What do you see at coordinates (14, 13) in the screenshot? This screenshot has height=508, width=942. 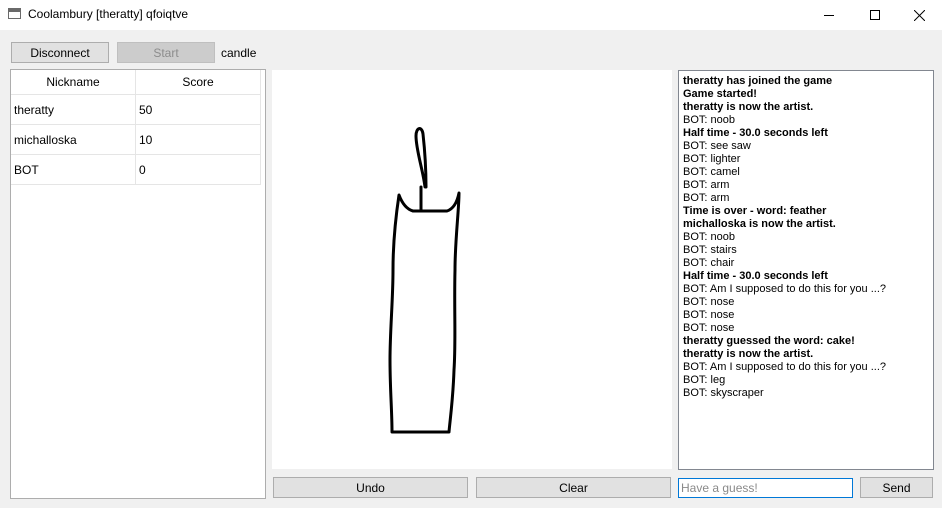 I see `app-window-icon` at bounding box center [14, 13].